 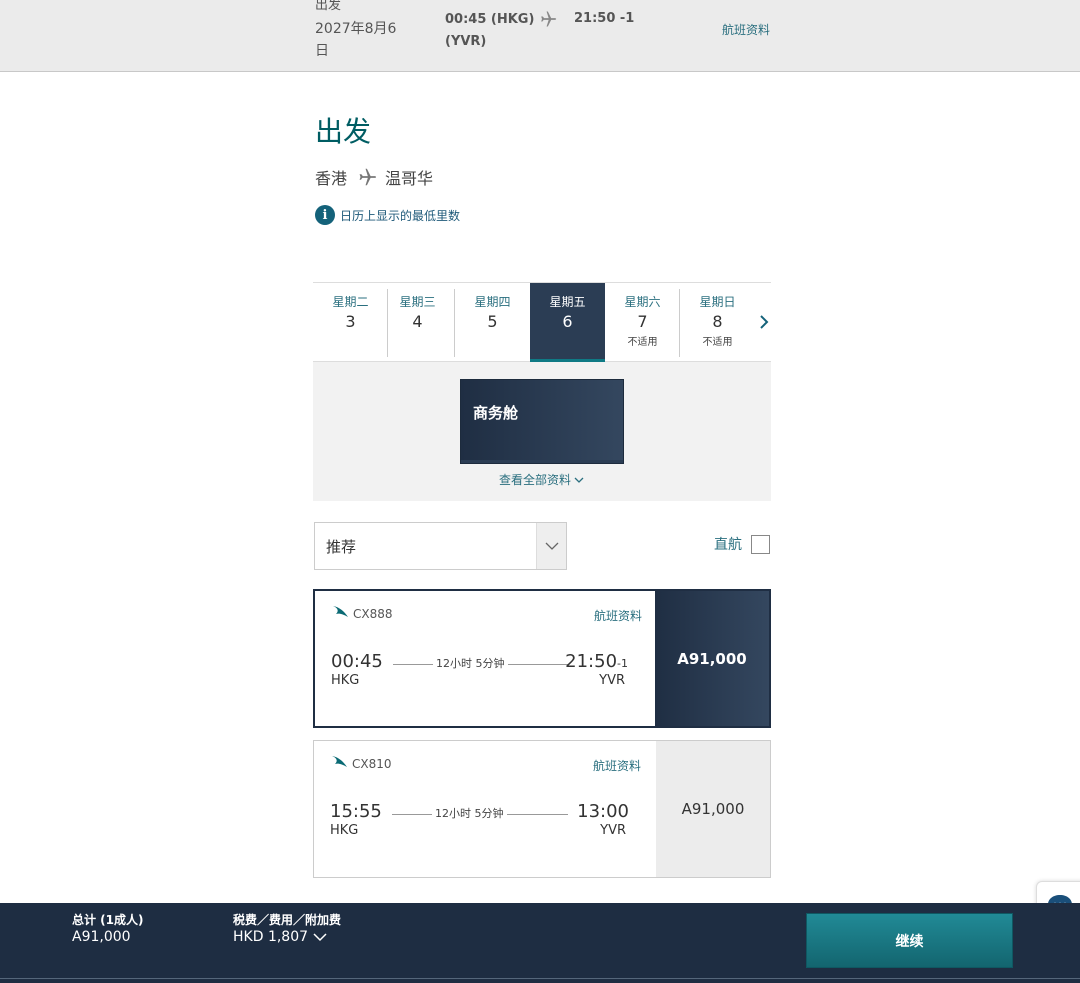 What do you see at coordinates (728, 545) in the screenshot?
I see `direct-flight-label: 直航` at bounding box center [728, 545].